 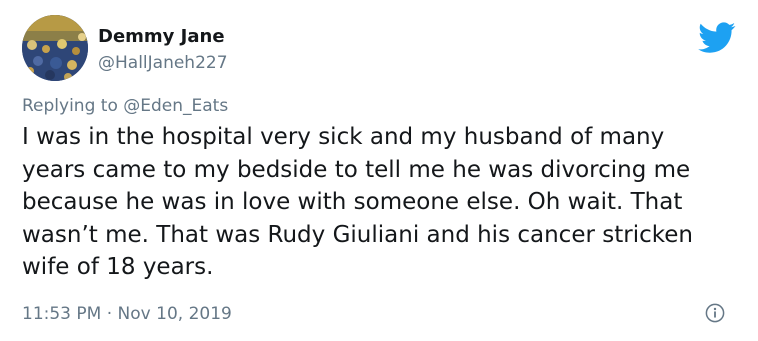 What do you see at coordinates (715, 313) in the screenshot?
I see `info-icon` at bounding box center [715, 313].